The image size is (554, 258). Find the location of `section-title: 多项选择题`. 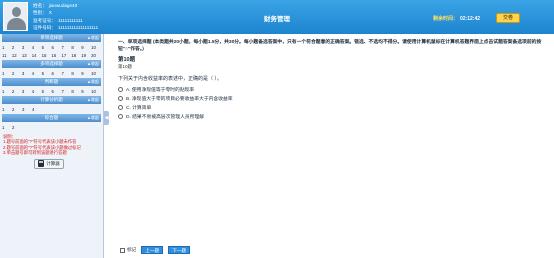

section-title: 多项选择题 is located at coordinates (51, 63).